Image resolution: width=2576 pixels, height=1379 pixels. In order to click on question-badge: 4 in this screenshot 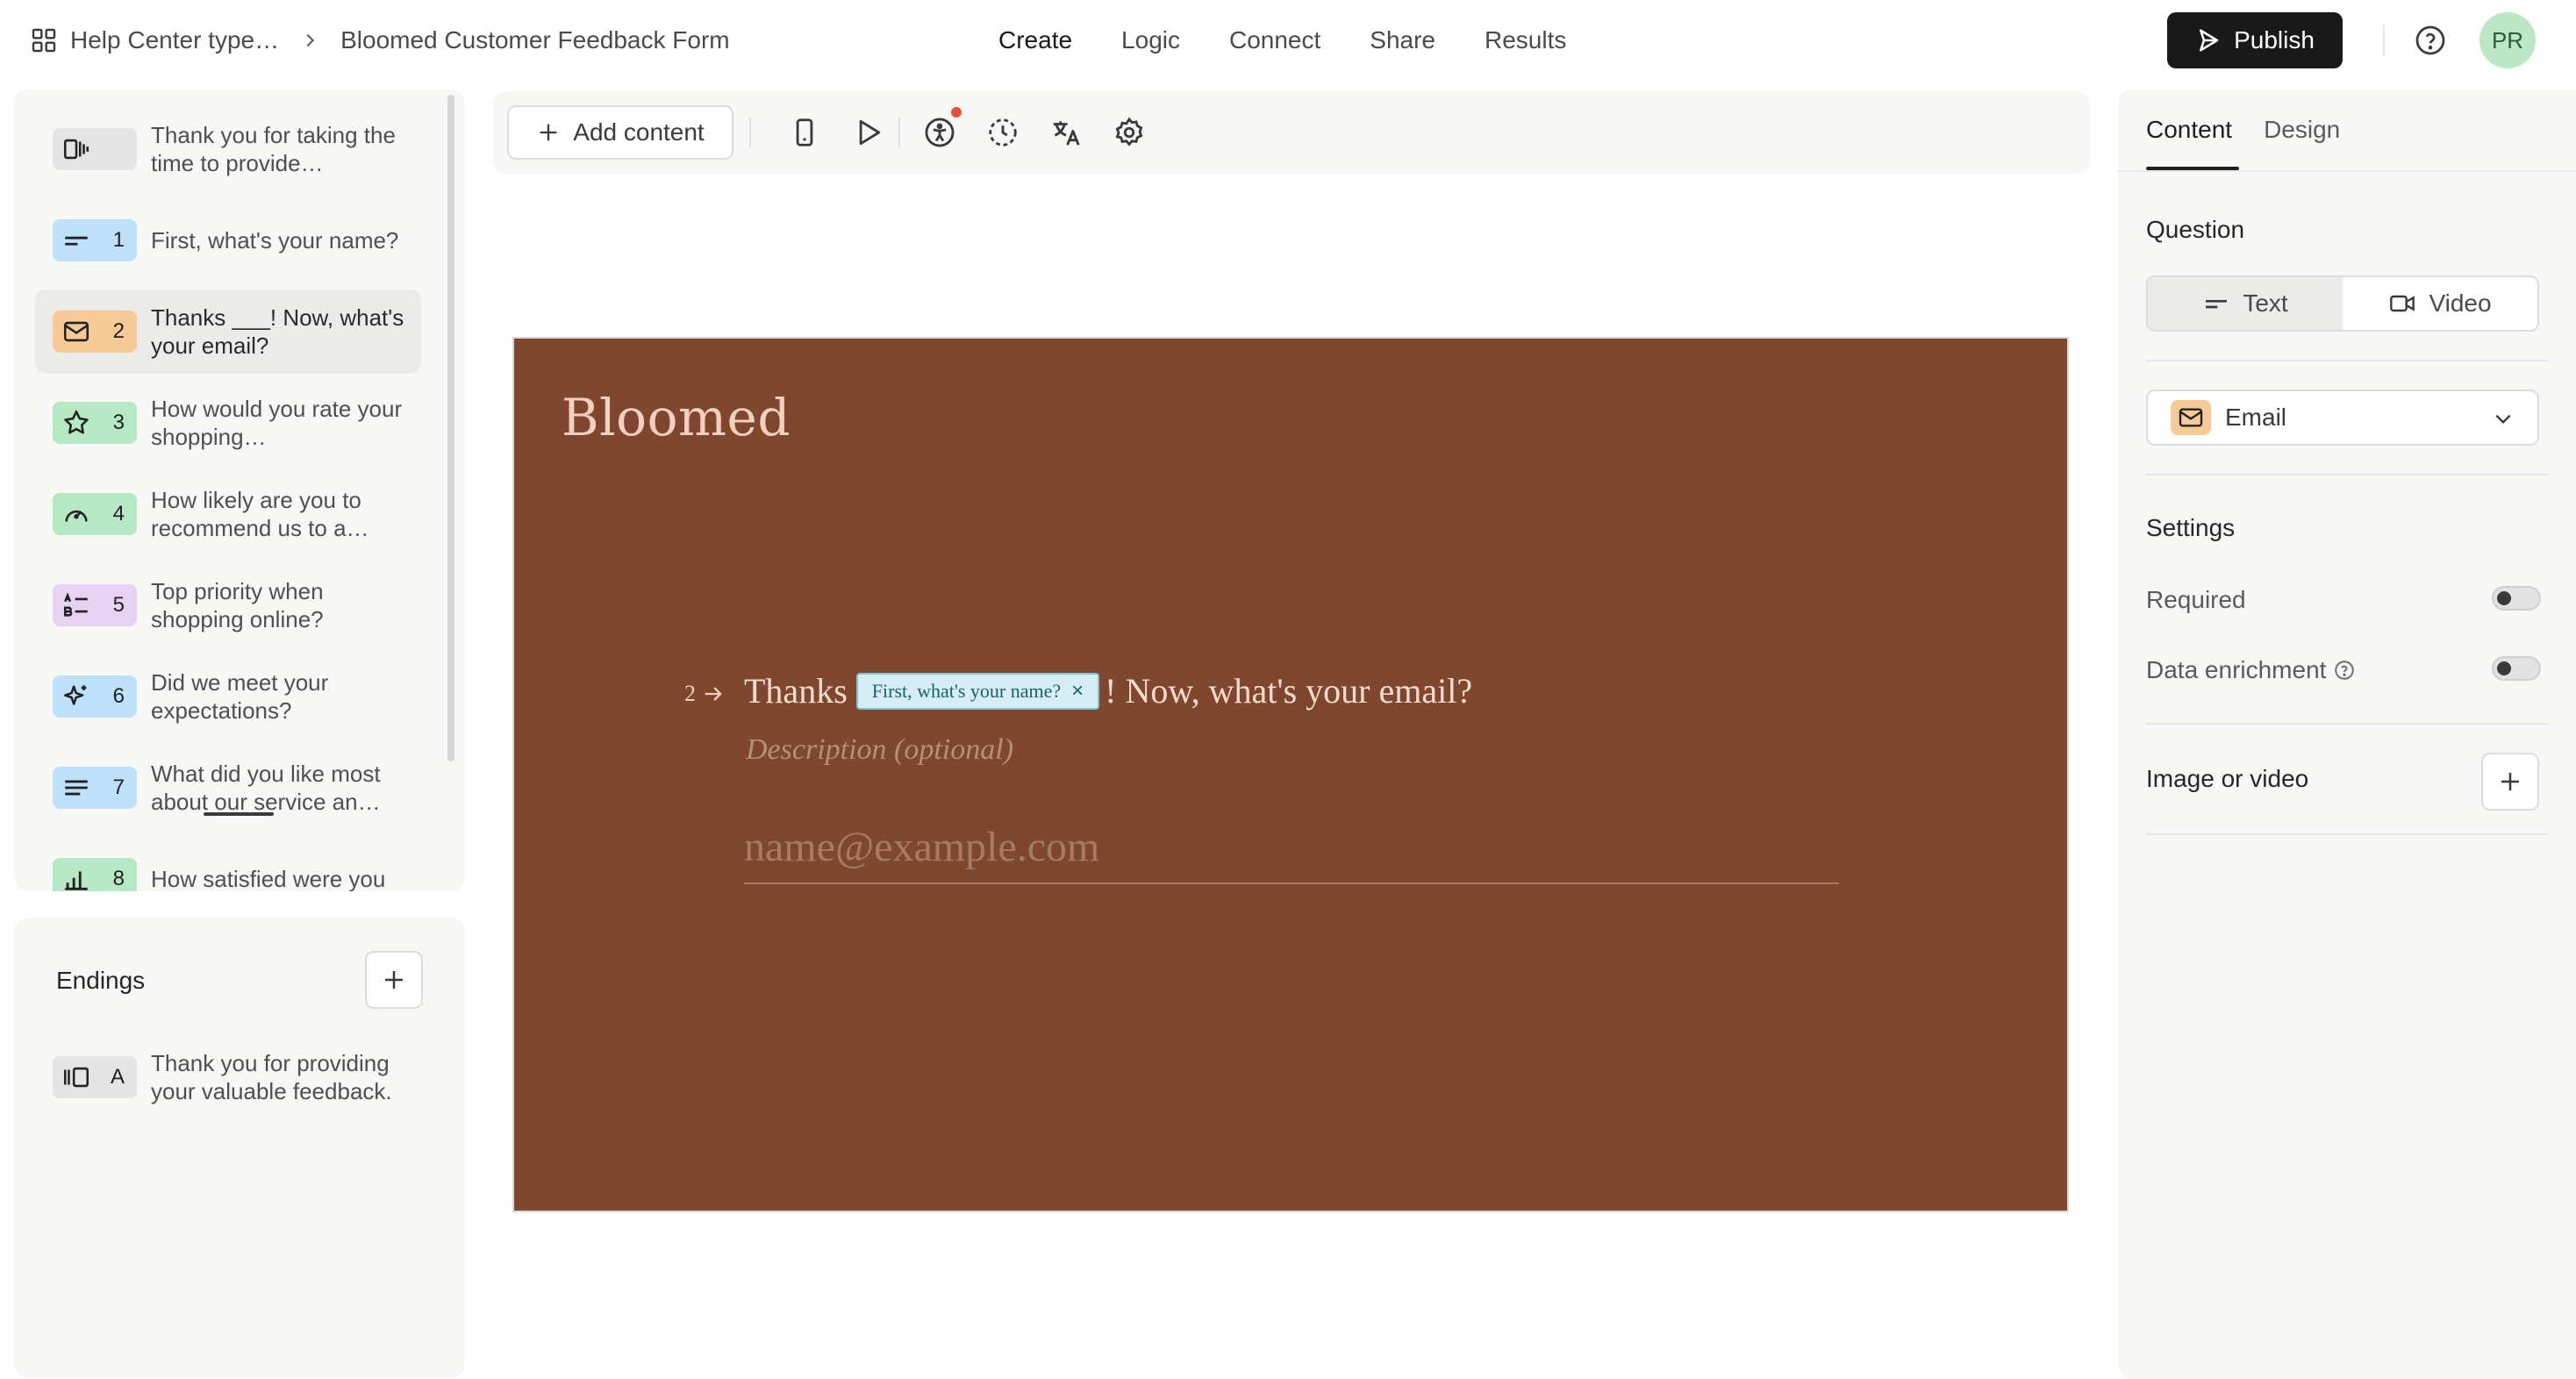, I will do `click(95, 514)`.